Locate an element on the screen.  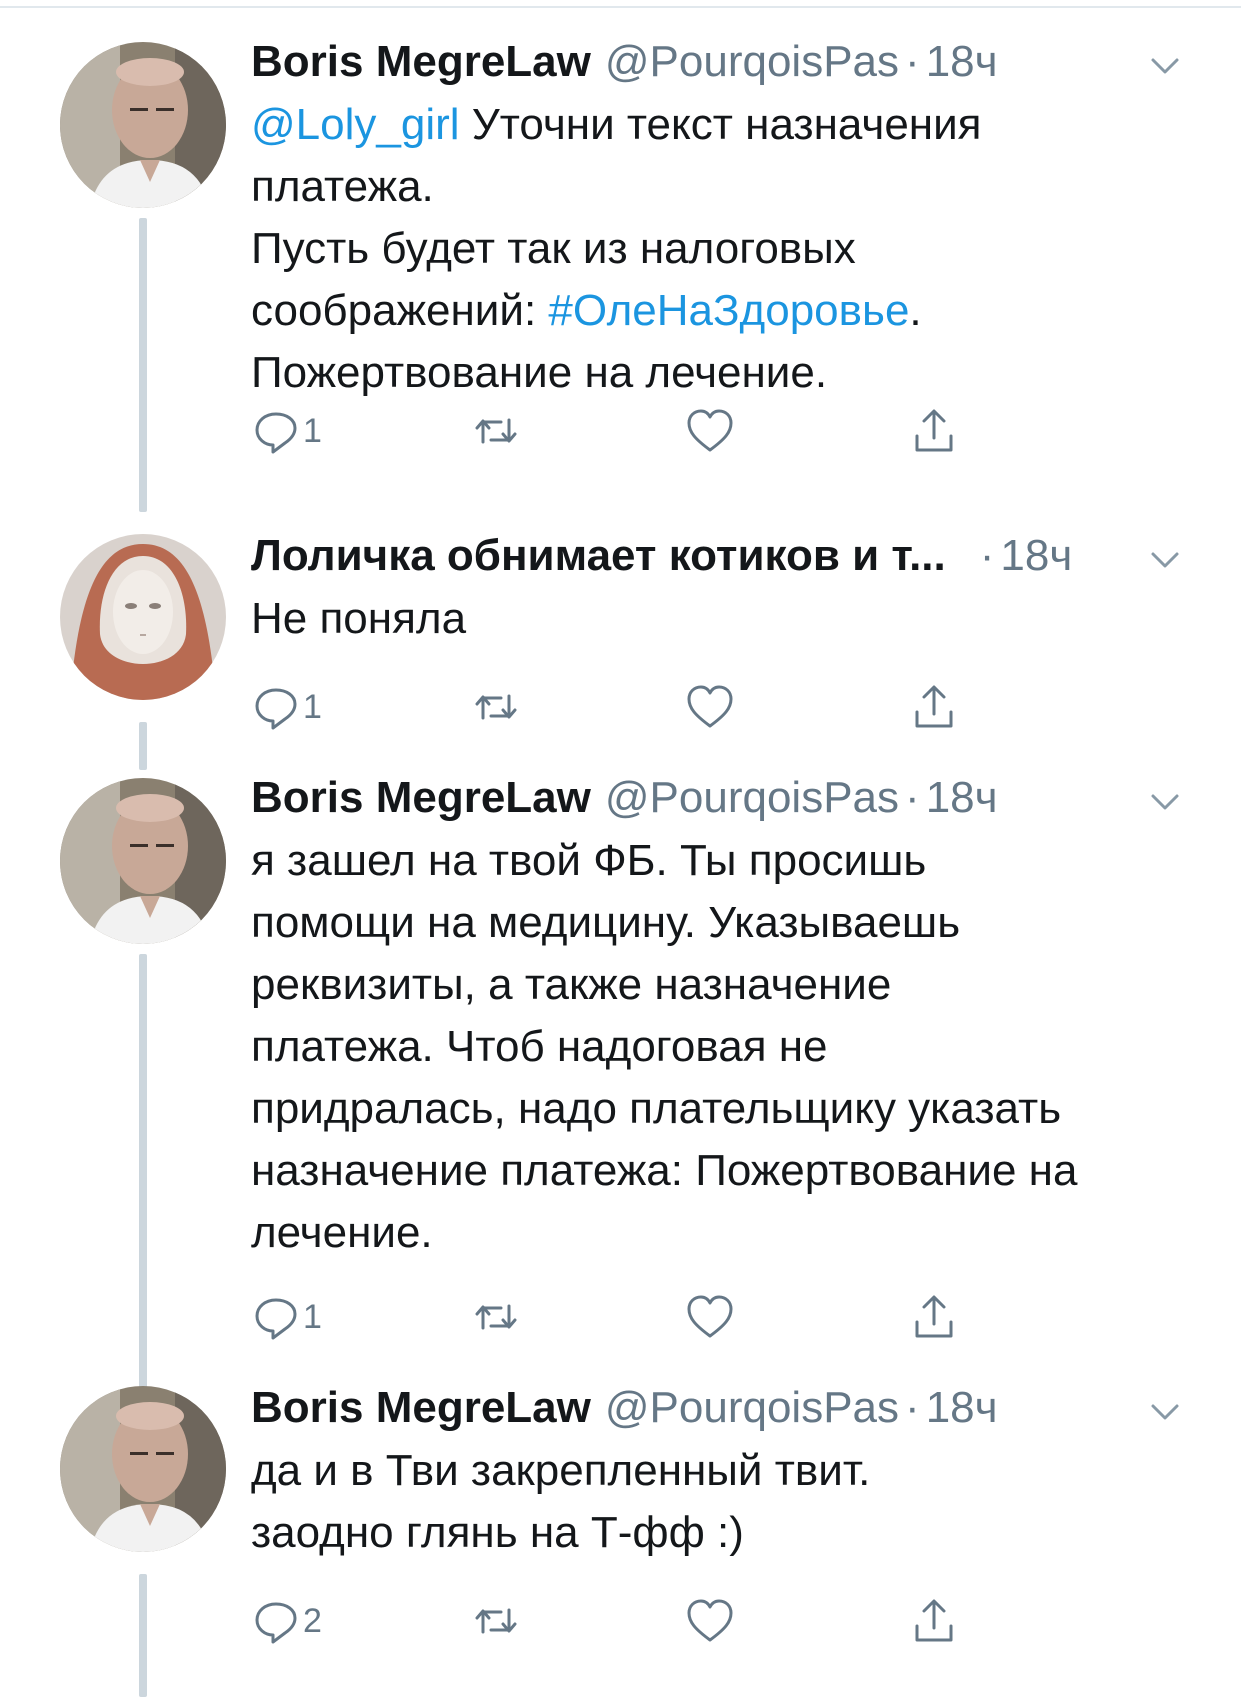
text-segment: Уточни текст назначения is located at coordinates (720, 124).